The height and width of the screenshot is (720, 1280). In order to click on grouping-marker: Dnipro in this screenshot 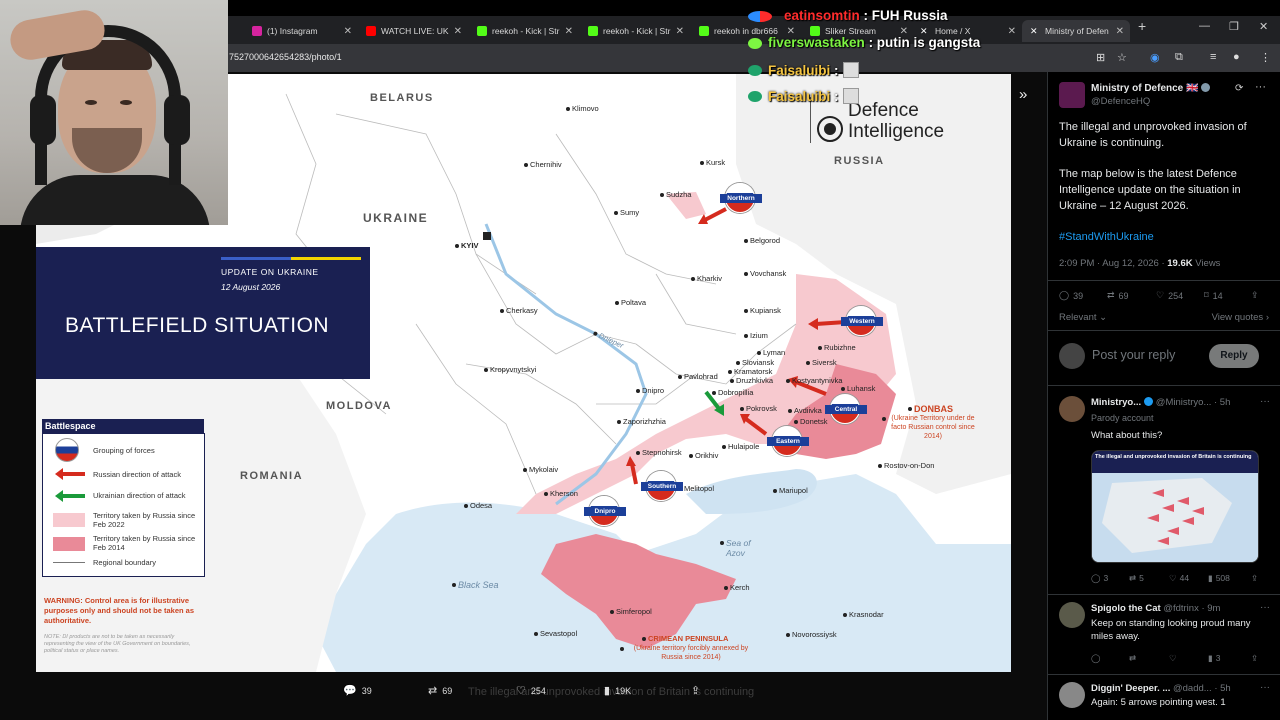, I will do `click(605, 511)`.